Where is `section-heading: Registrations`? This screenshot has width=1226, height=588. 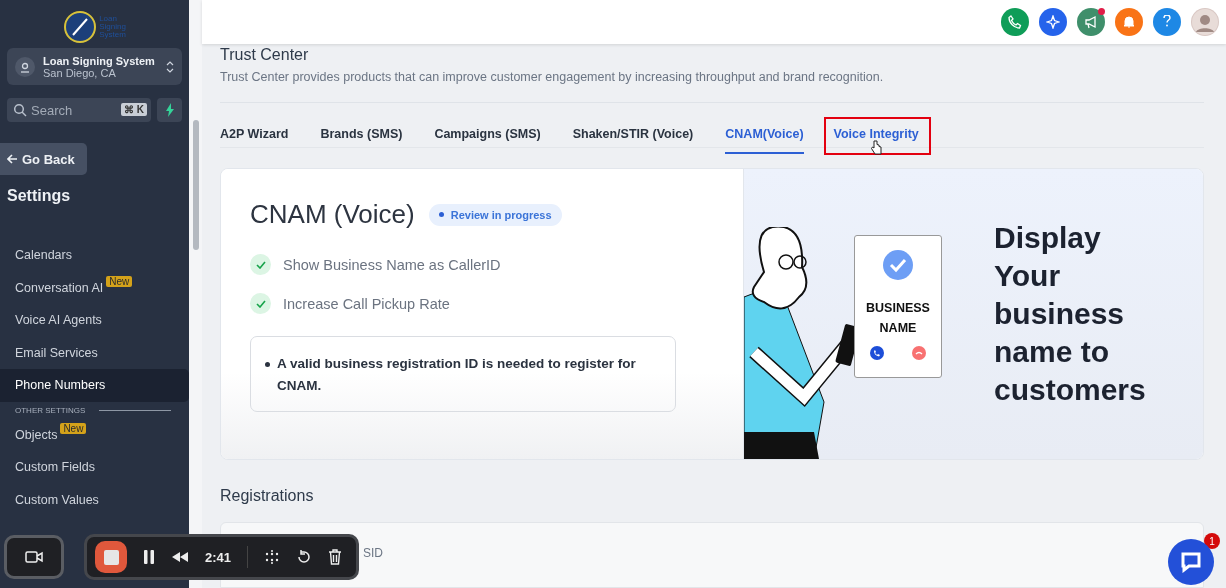
section-heading: Registrations is located at coordinates (267, 496).